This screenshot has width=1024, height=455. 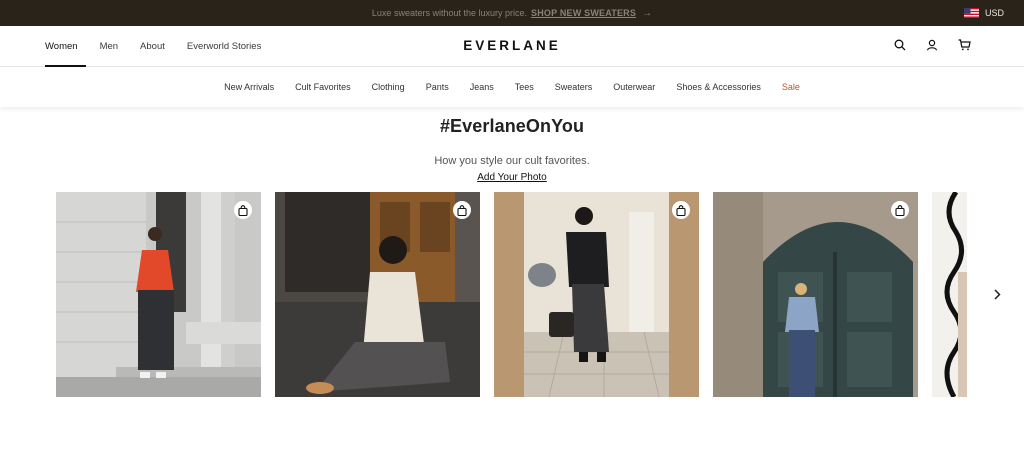 What do you see at coordinates (634, 87) in the screenshot?
I see `category-outerwear: Outerwear` at bounding box center [634, 87].